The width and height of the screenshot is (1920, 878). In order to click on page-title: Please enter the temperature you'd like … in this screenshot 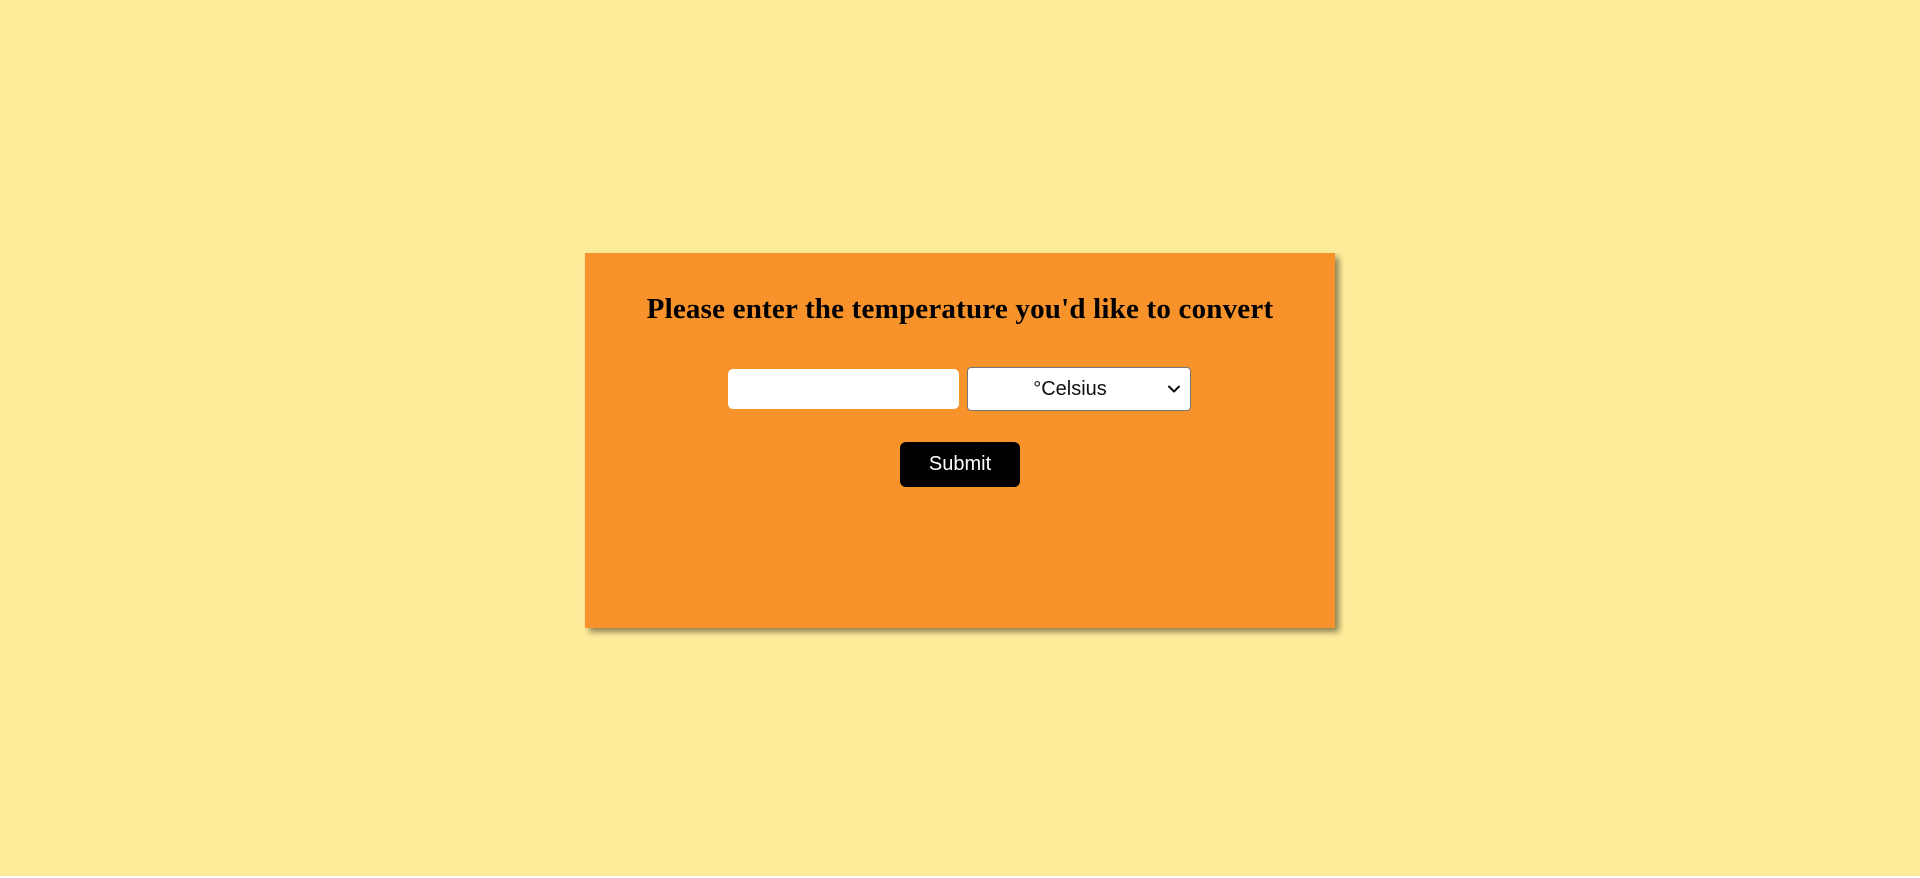, I will do `click(960, 309)`.